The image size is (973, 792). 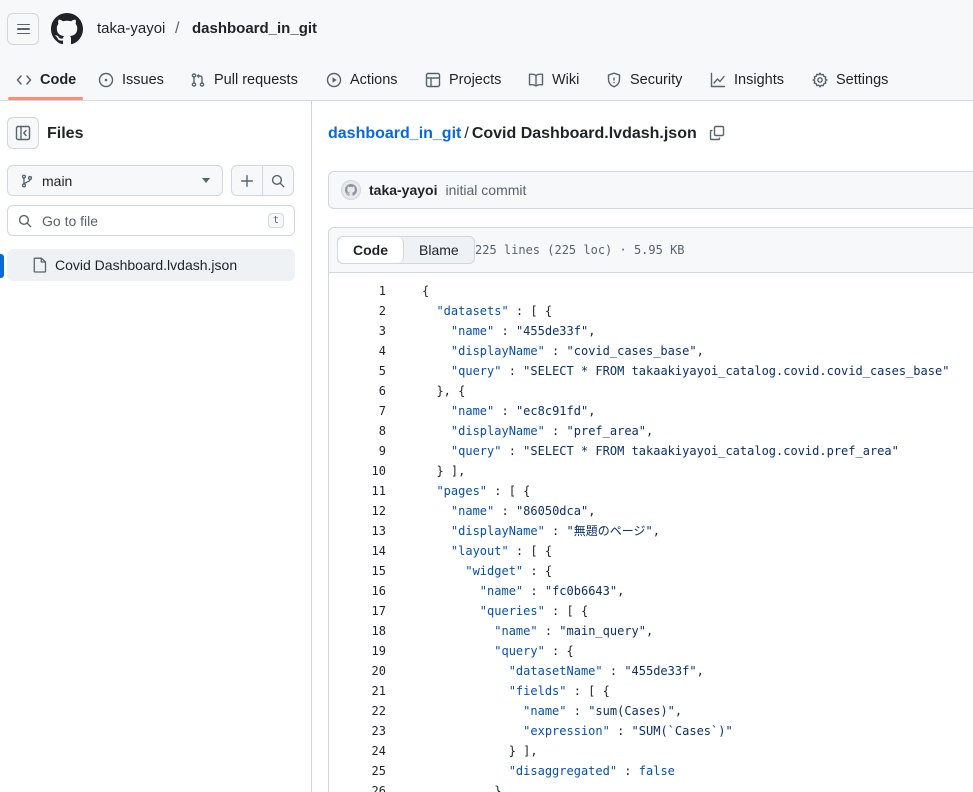 I want to click on line-number: 2, so click(x=357, y=311).